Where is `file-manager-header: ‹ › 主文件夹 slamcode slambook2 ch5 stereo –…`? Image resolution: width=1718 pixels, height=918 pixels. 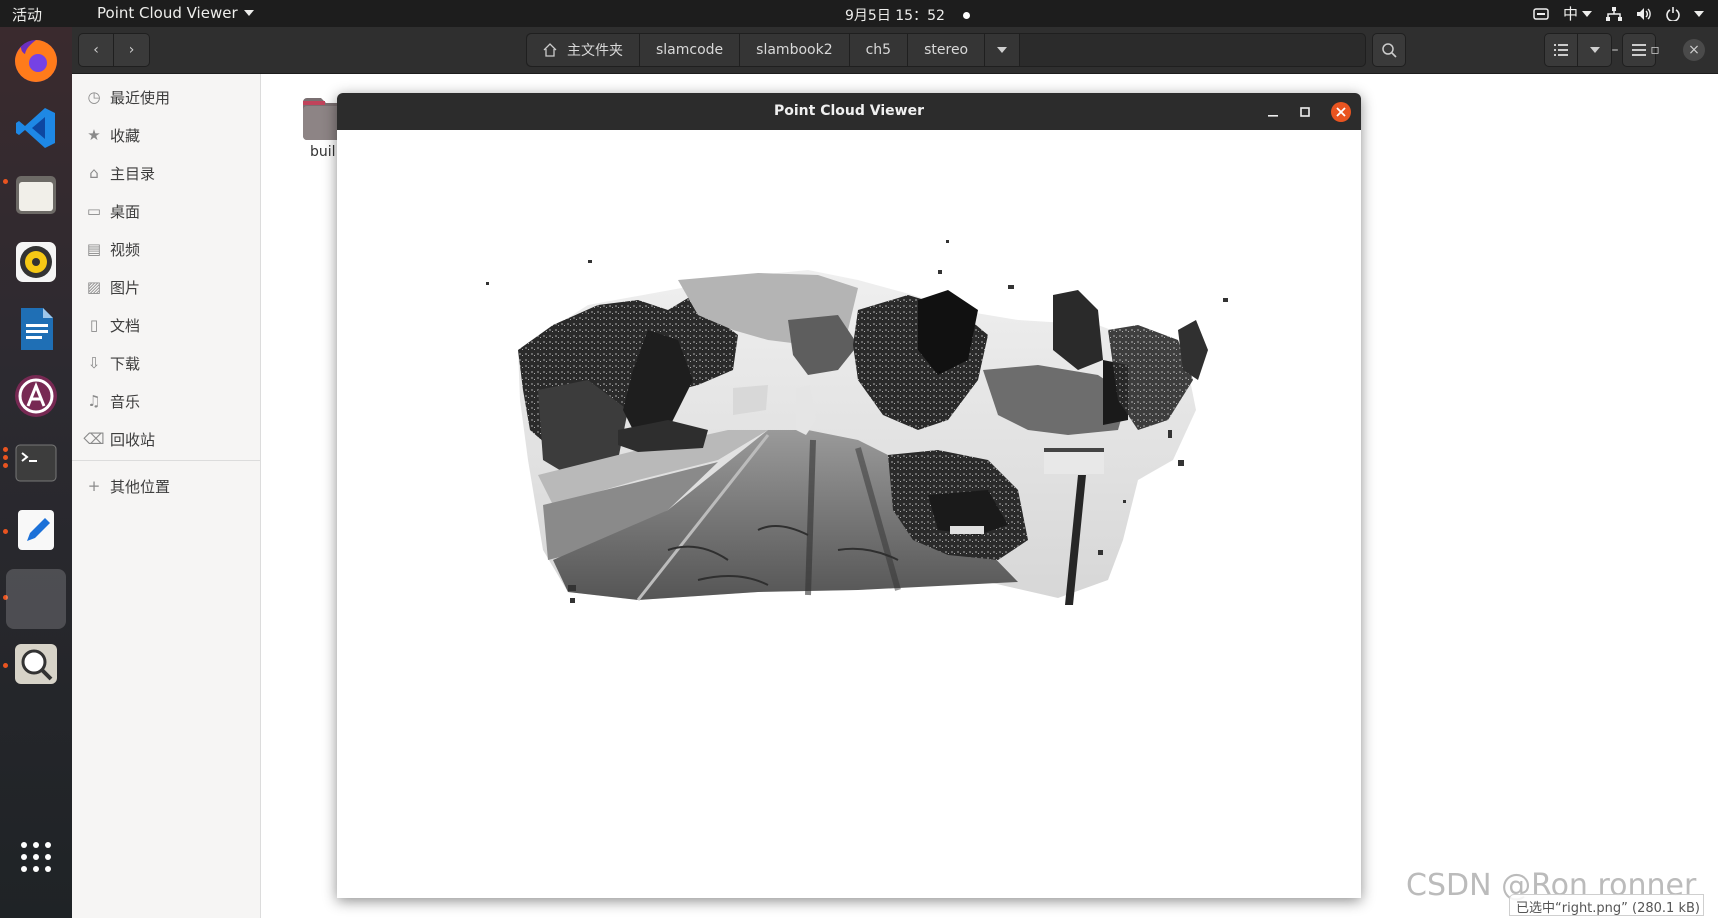
file-manager-header: ‹ › 主文件夹 slamcode slambook2 ch5 stereo –… is located at coordinates (895, 50).